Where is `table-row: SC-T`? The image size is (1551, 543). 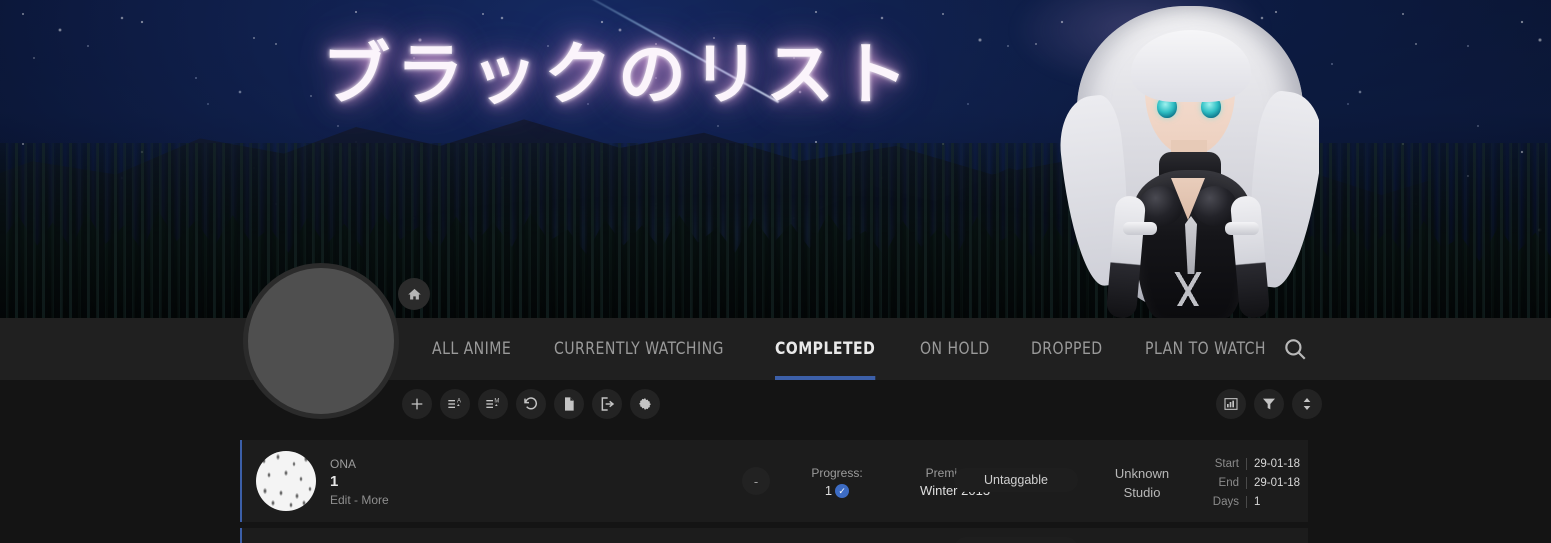 table-row: SC-T is located at coordinates (774, 535).